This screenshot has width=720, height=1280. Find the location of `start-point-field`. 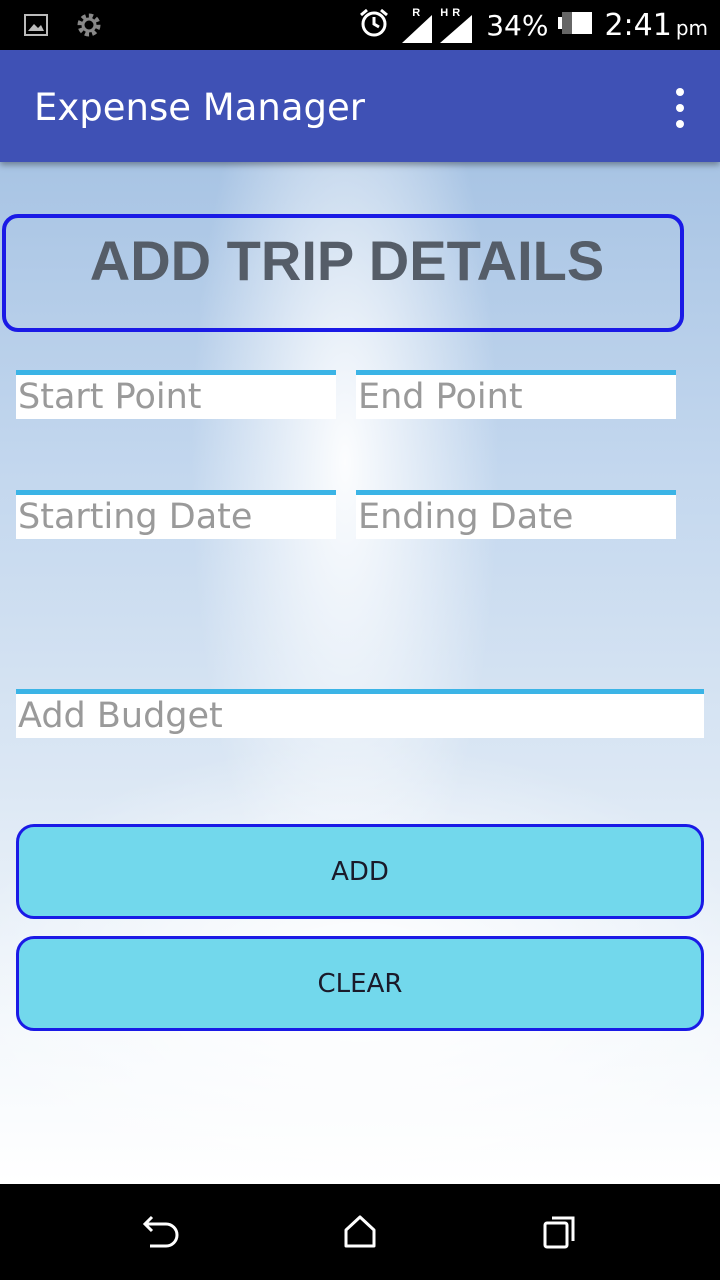

start-point-field is located at coordinates (176, 394).